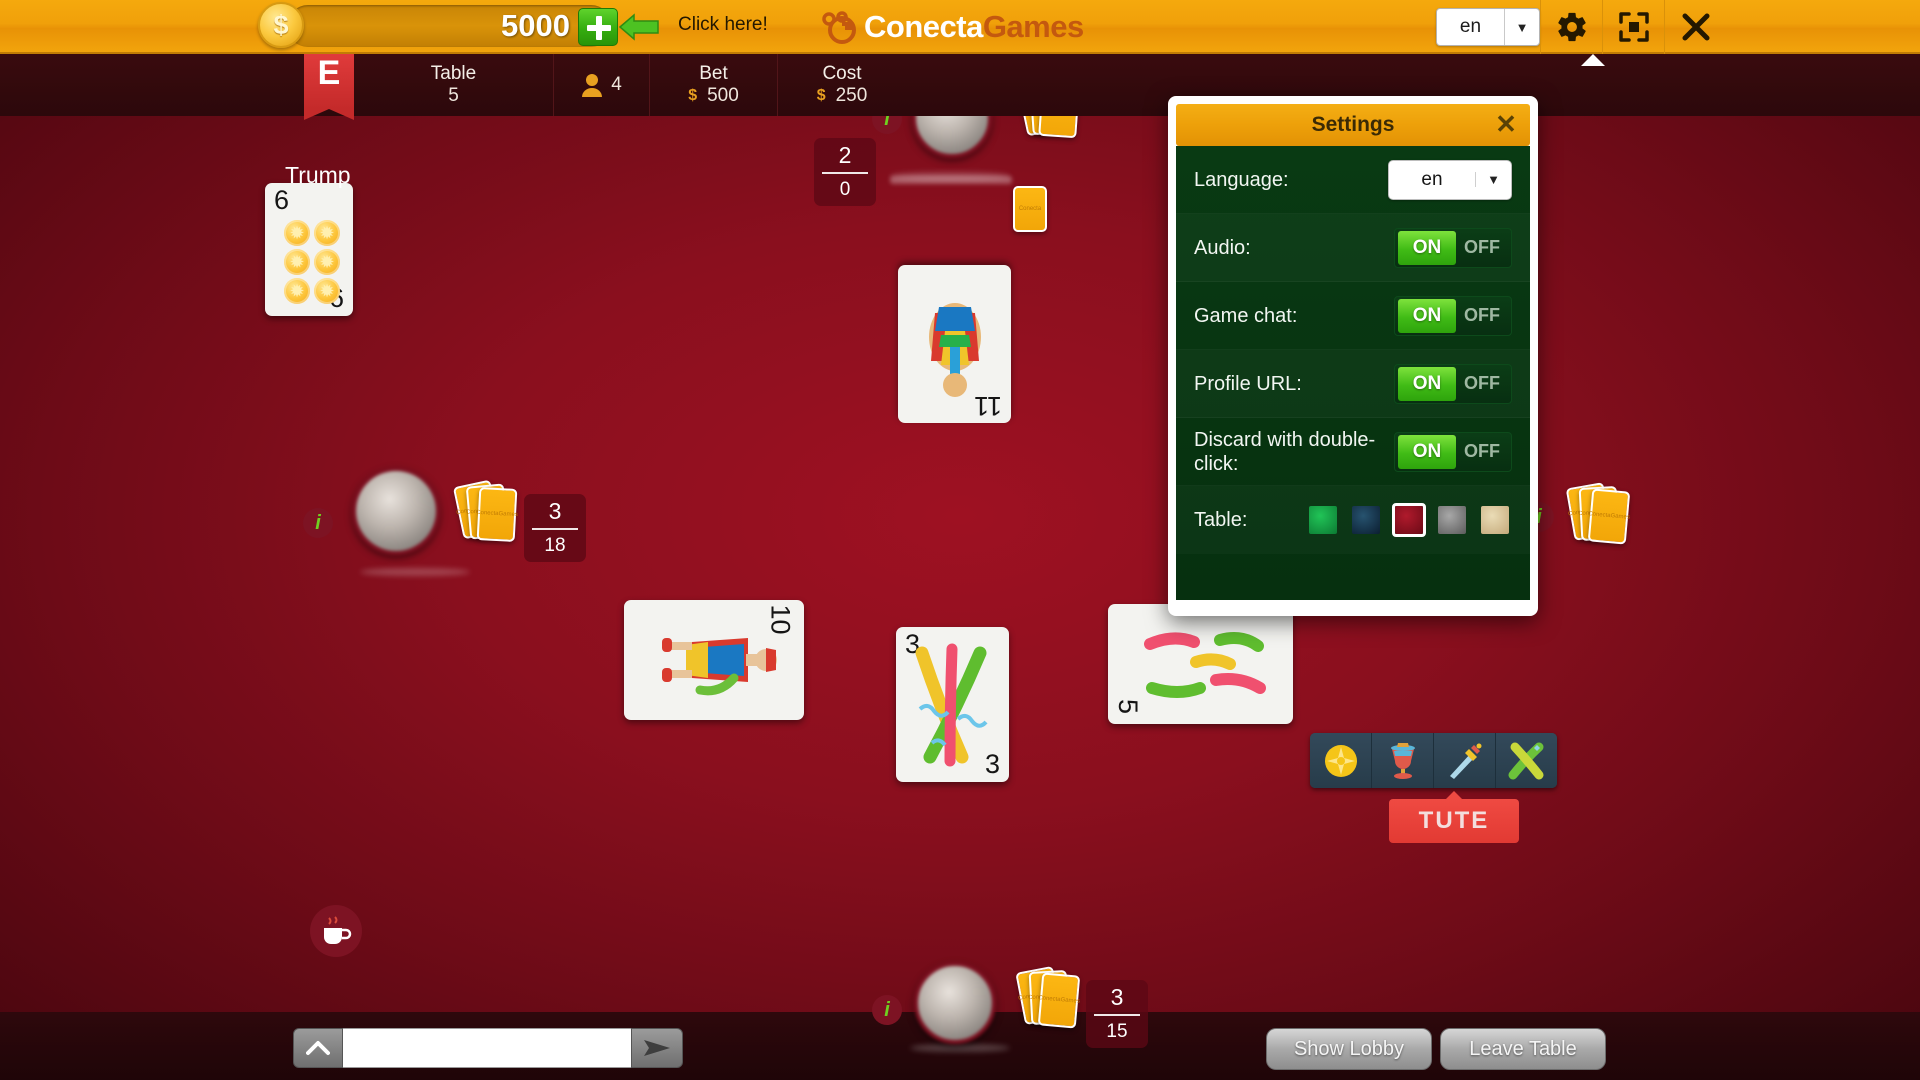 The height and width of the screenshot is (1080, 1920). Describe the element at coordinates (1033, 26) in the screenshot. I see `logo-text-games: Games` at that location.